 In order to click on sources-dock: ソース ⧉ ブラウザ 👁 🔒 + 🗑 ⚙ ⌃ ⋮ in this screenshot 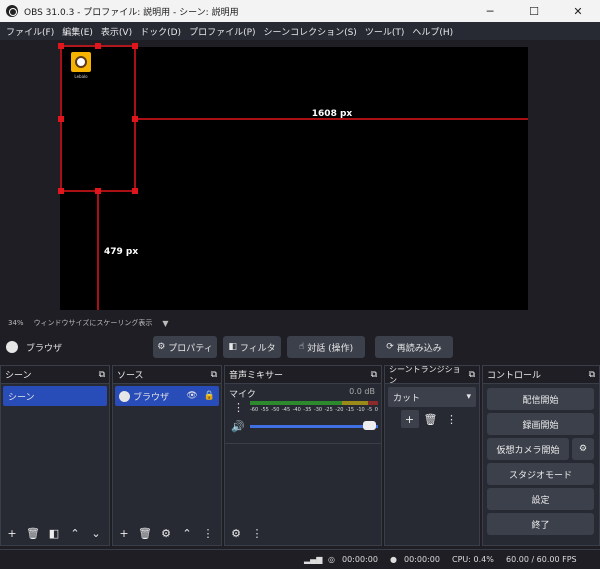, I will do `click(167, 455)`.